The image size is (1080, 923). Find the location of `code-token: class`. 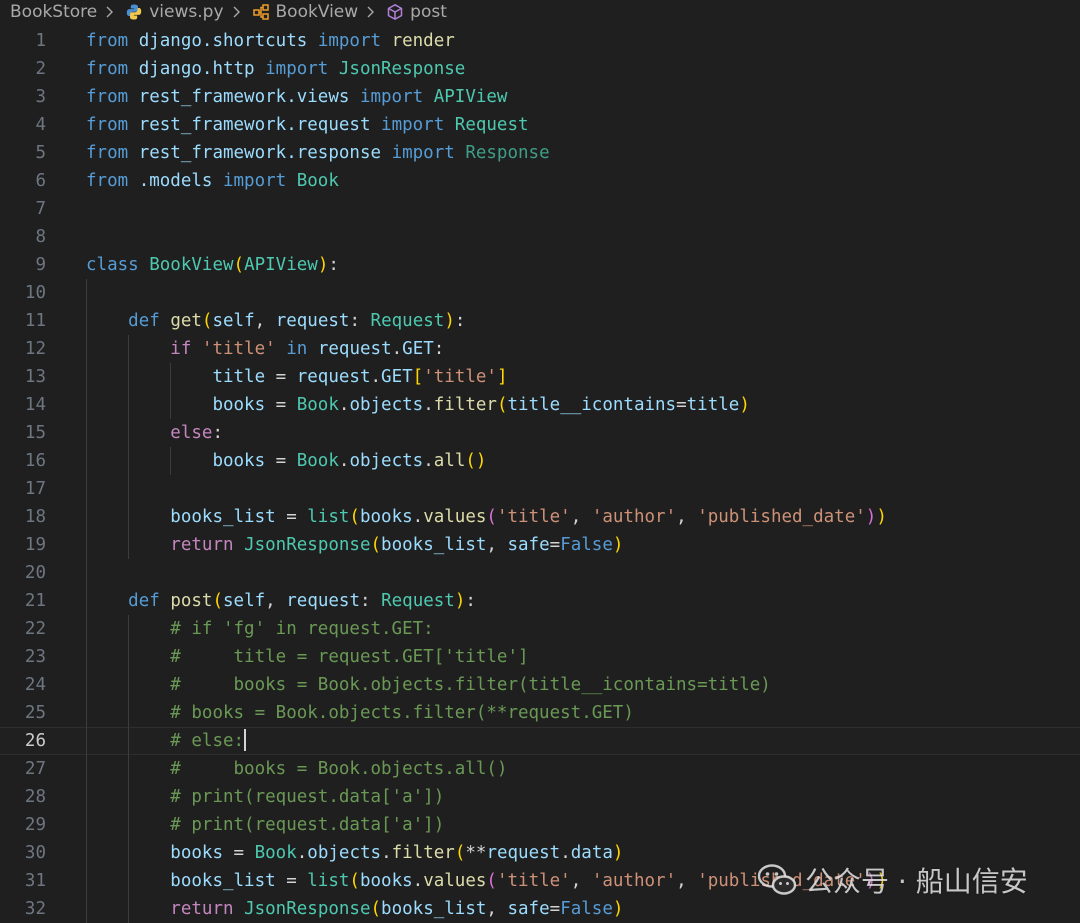

code-token: class is located at coordinates (112, 265).